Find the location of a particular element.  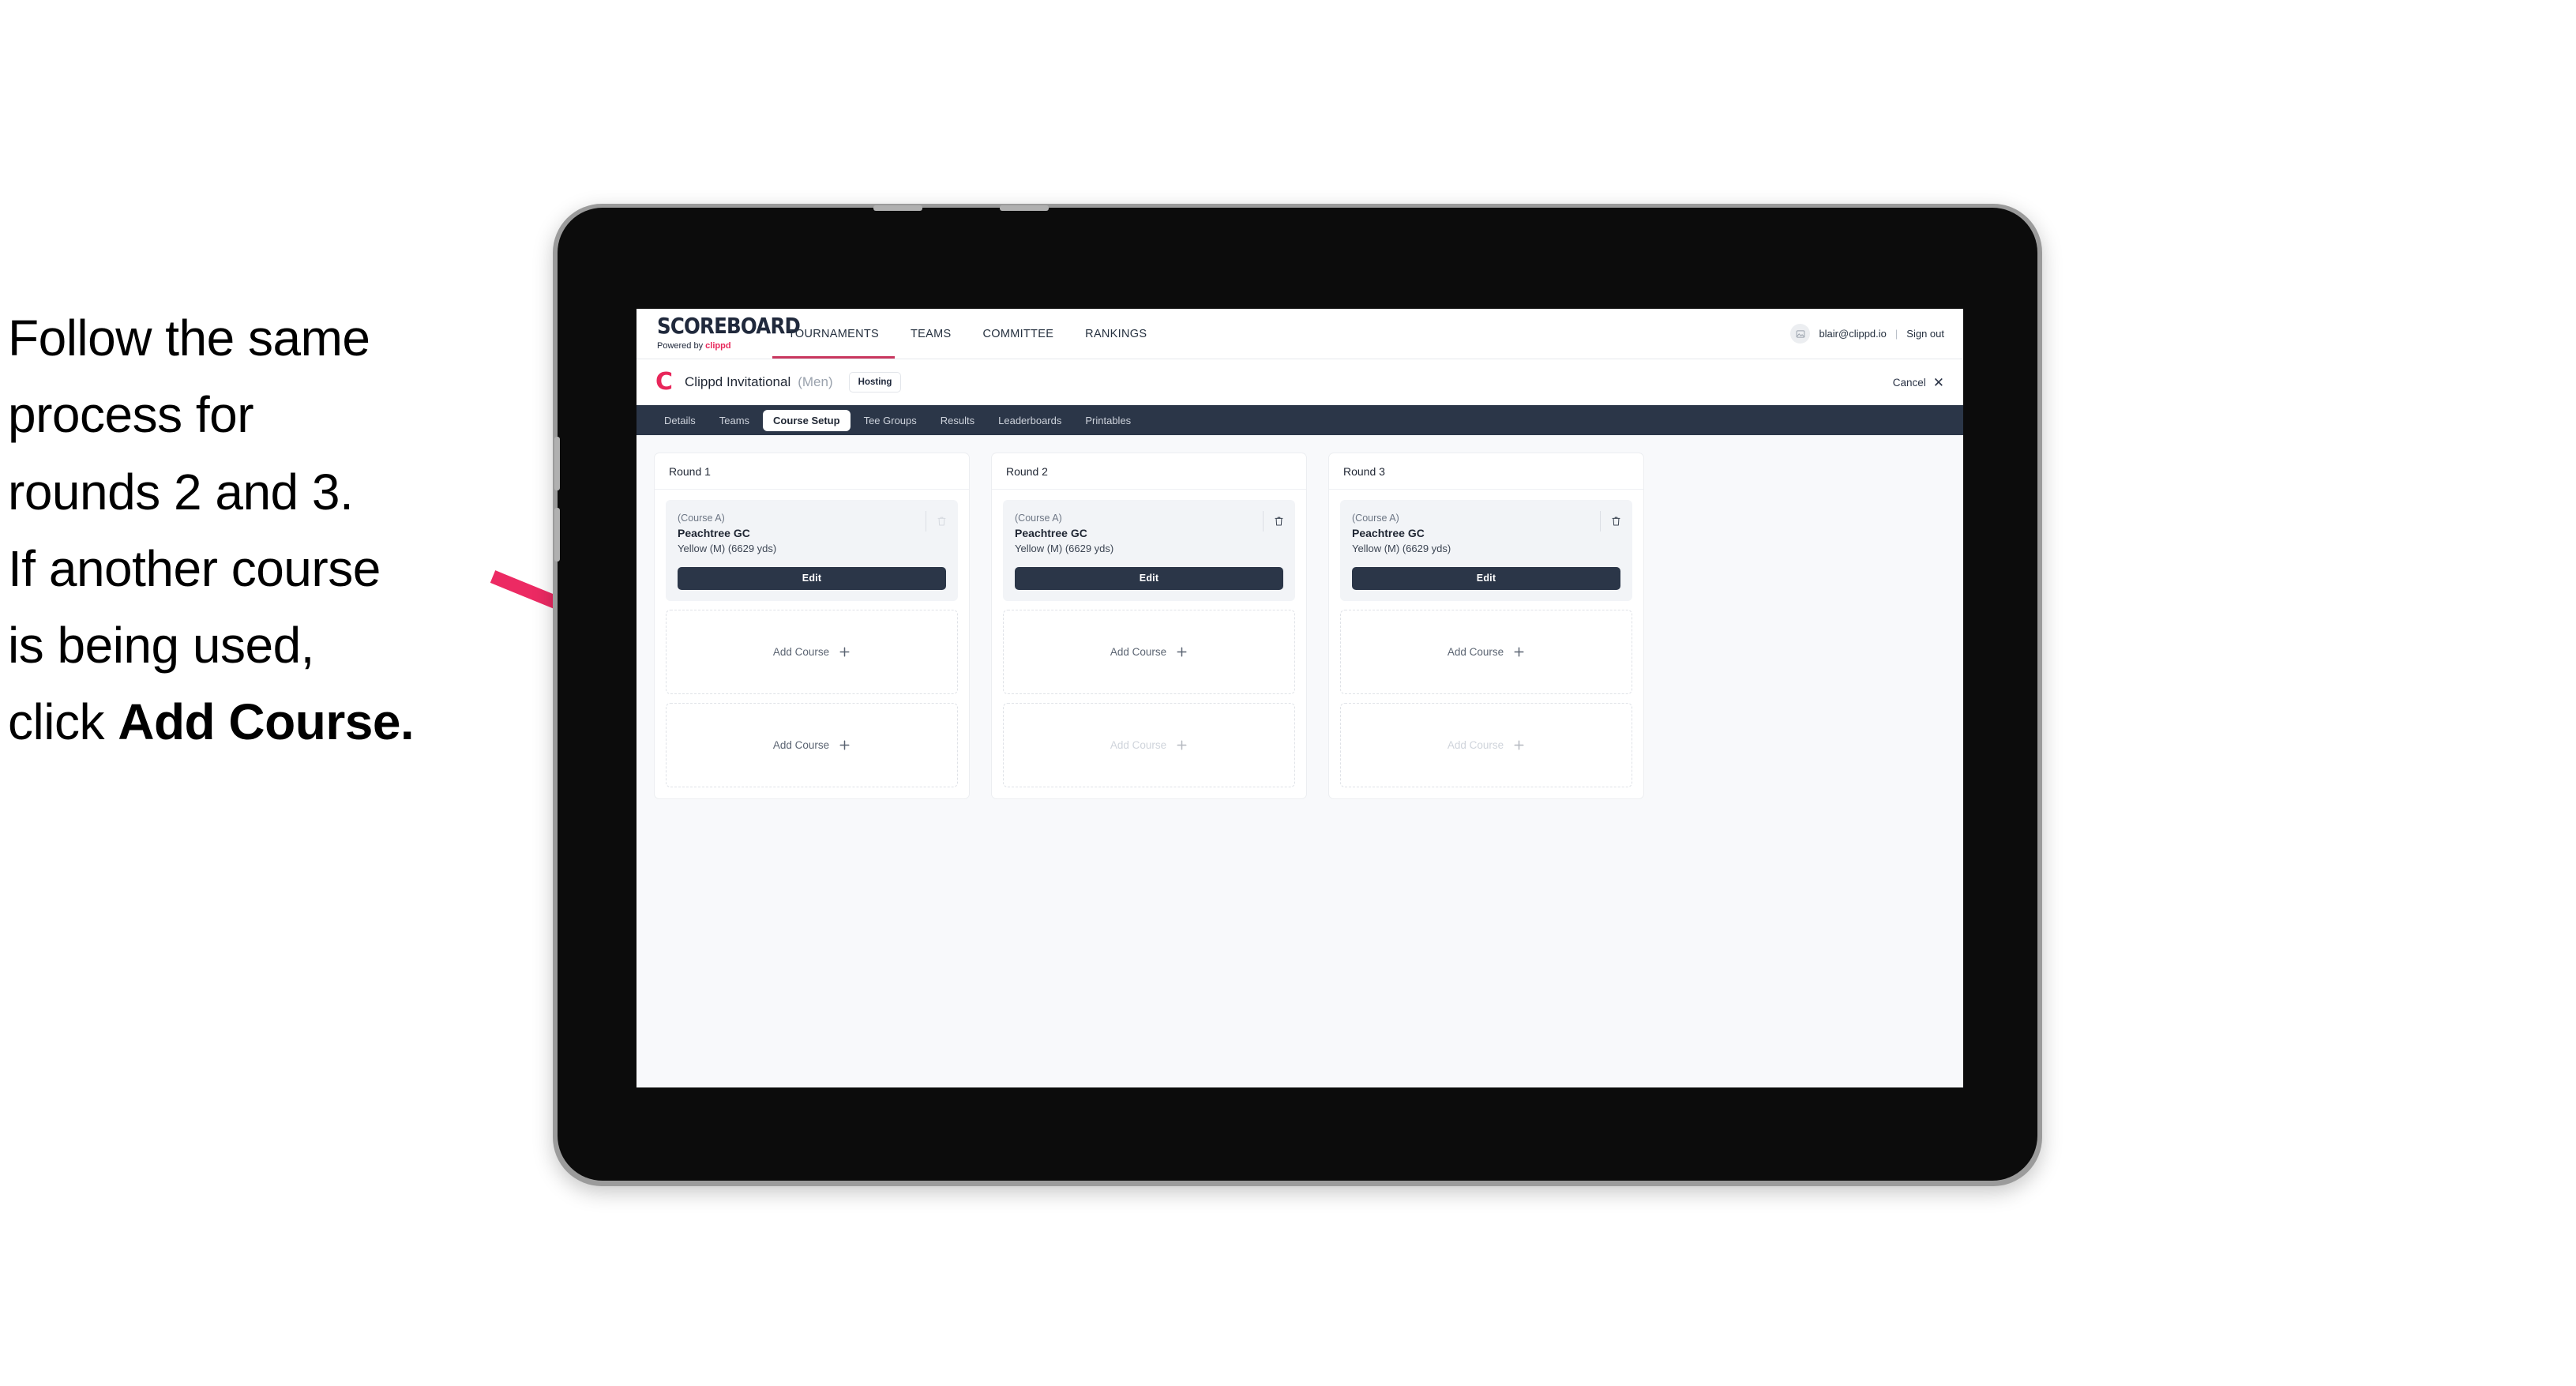

cancel-label: Cancel is located at coordinates (1909, 382).